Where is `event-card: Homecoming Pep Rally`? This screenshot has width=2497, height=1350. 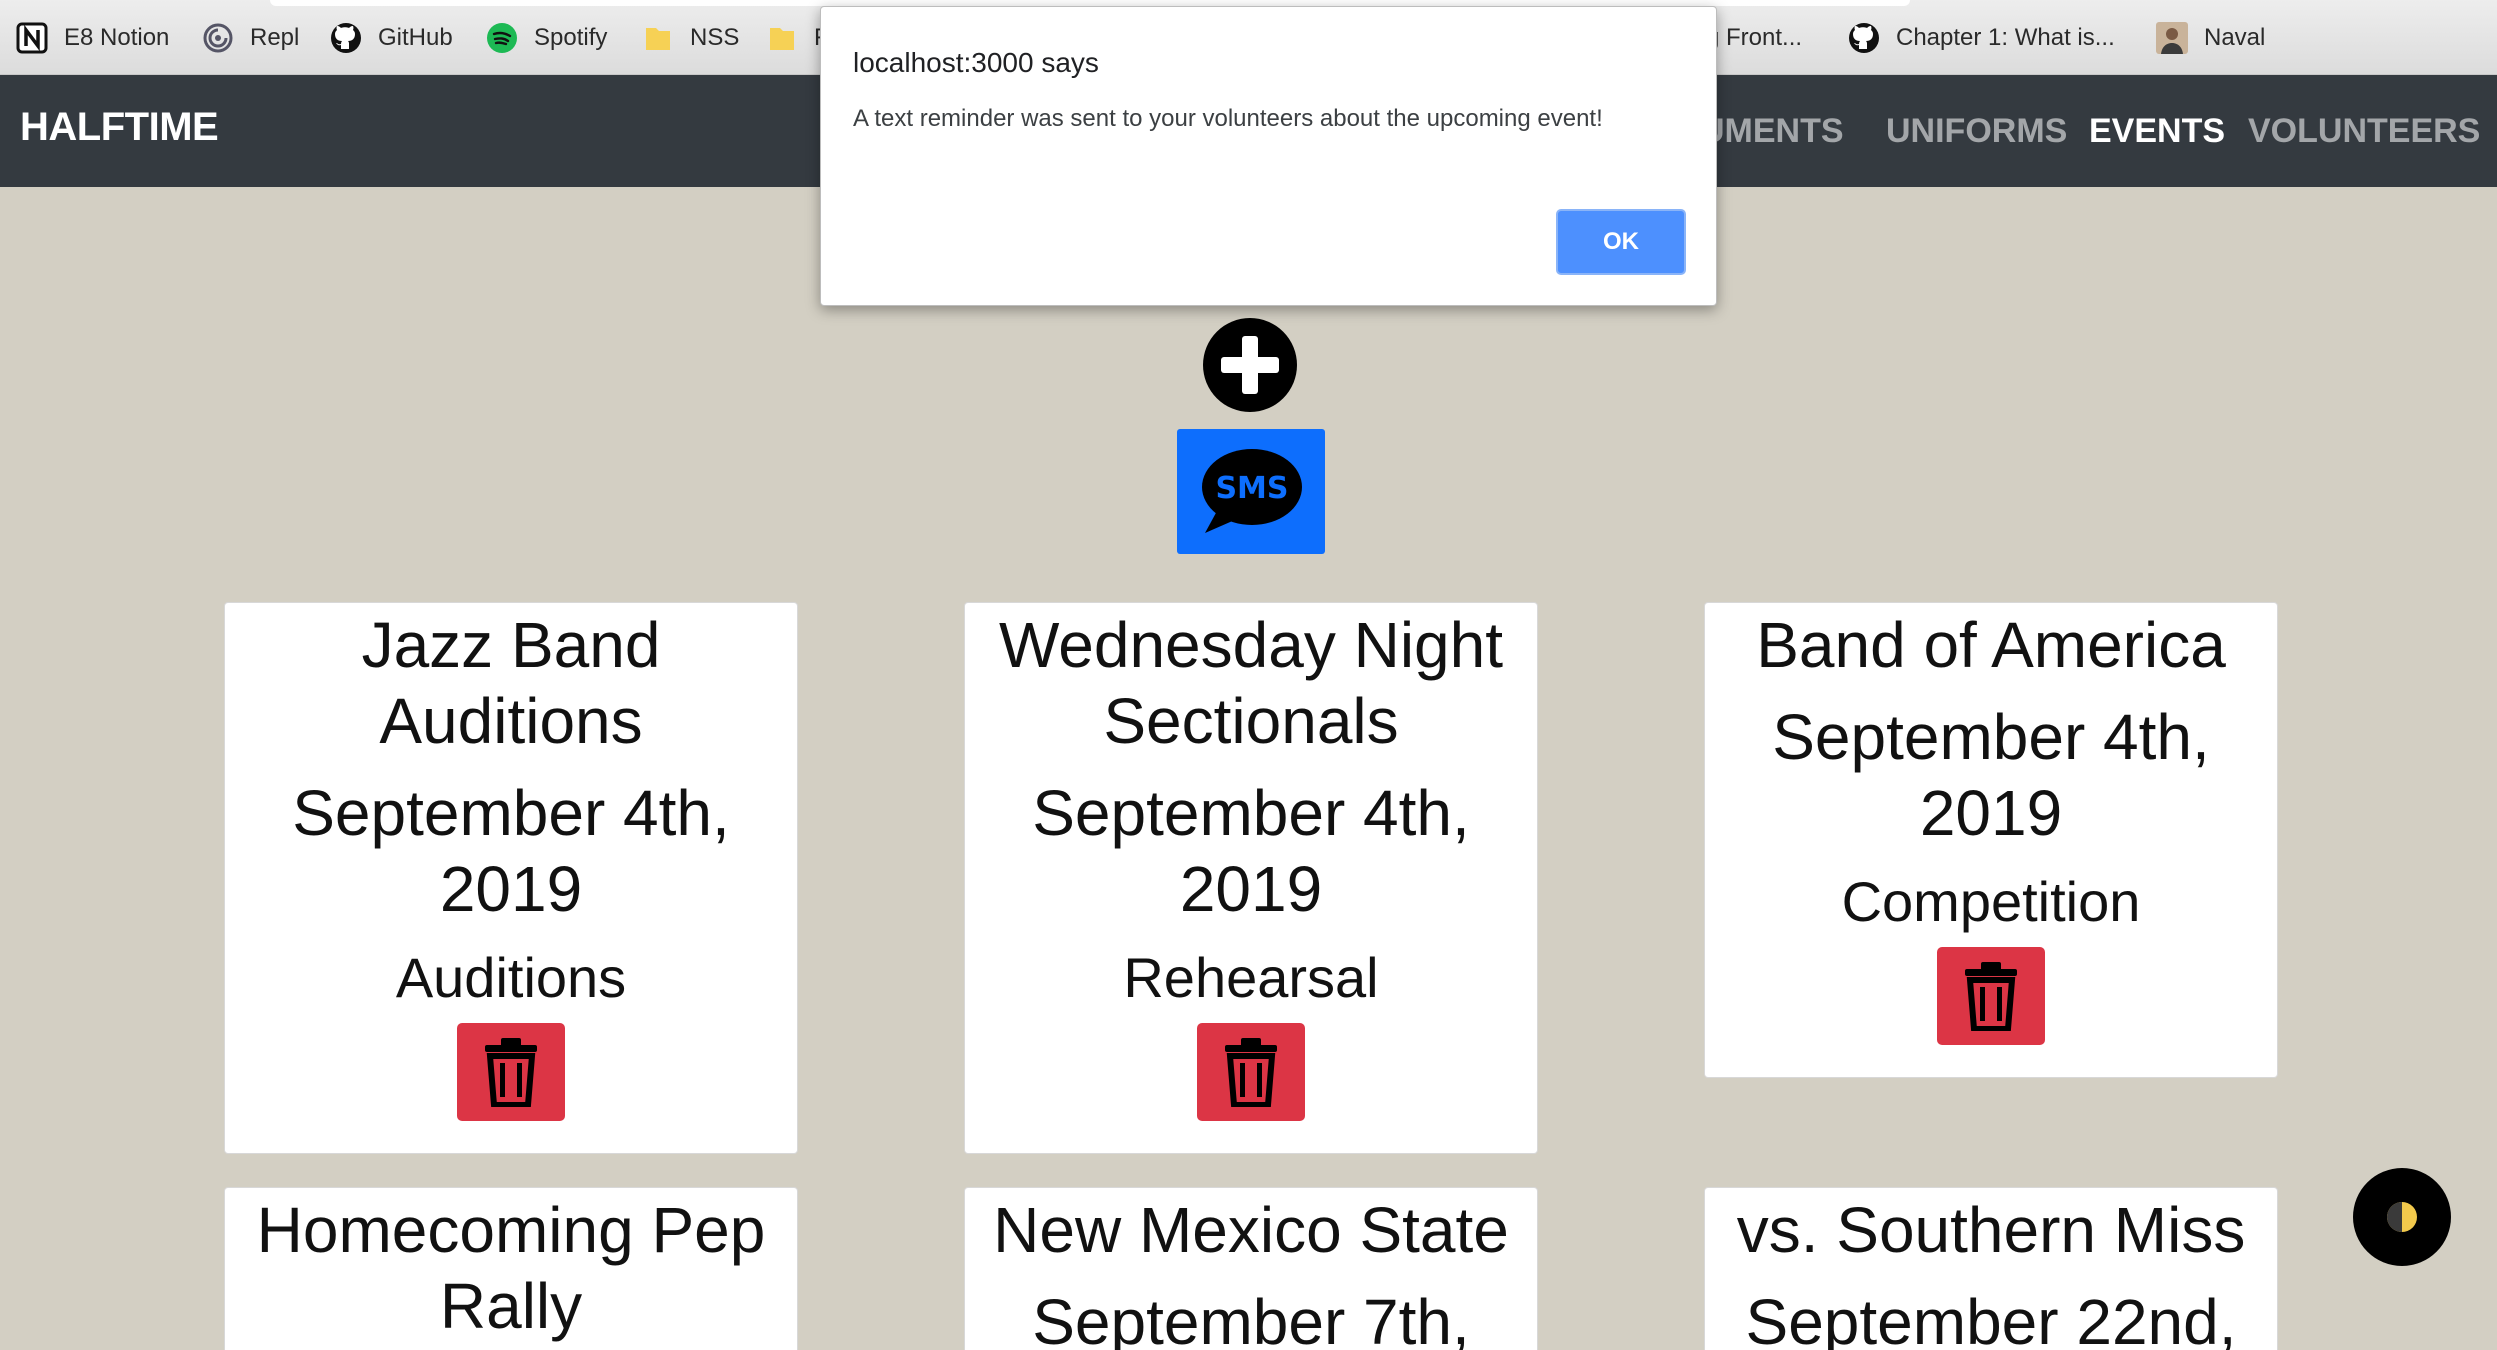 event-card: Homecoming Pep Rally is located at coordinates (511, 1268).